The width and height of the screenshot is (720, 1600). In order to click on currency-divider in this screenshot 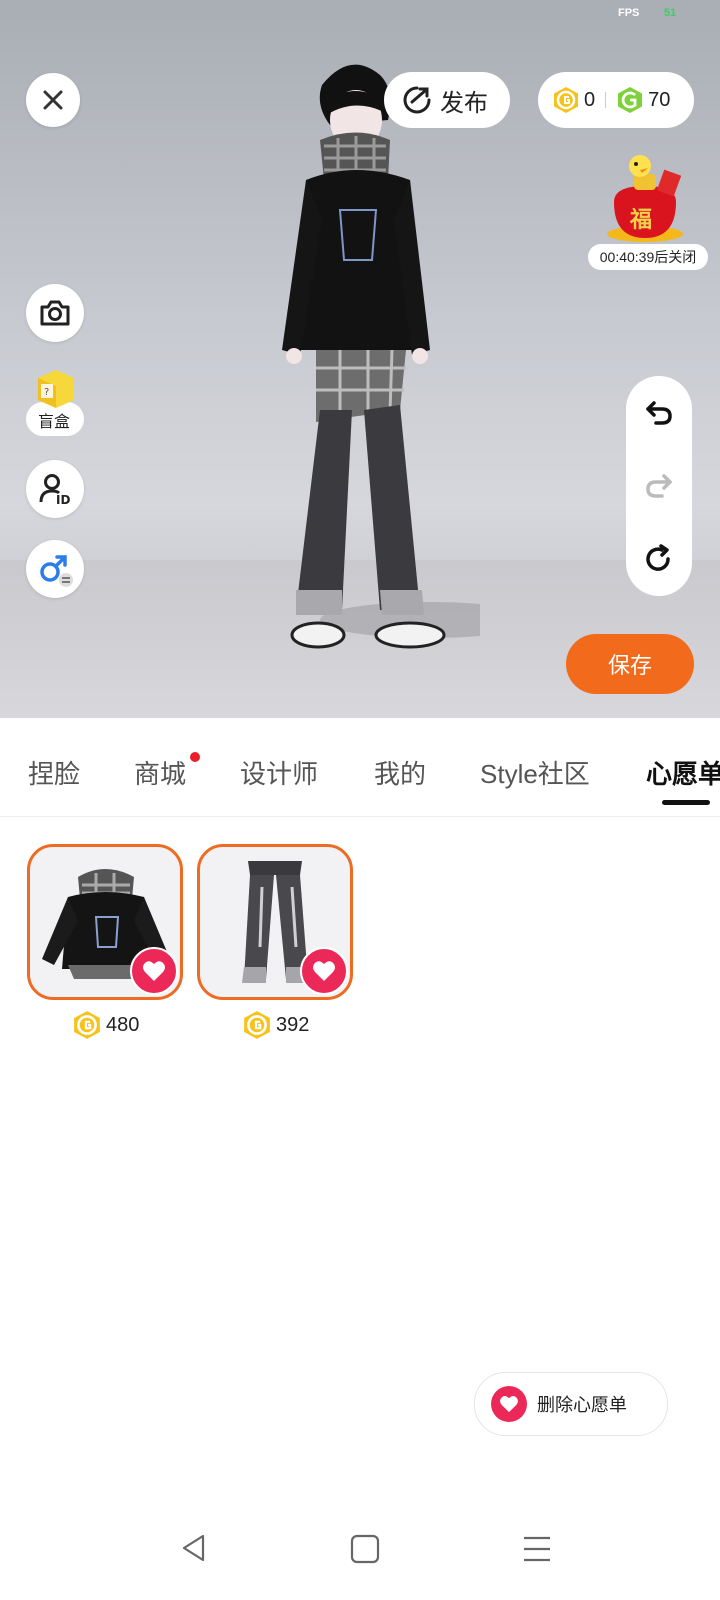, I will do `click(606, 100)`.